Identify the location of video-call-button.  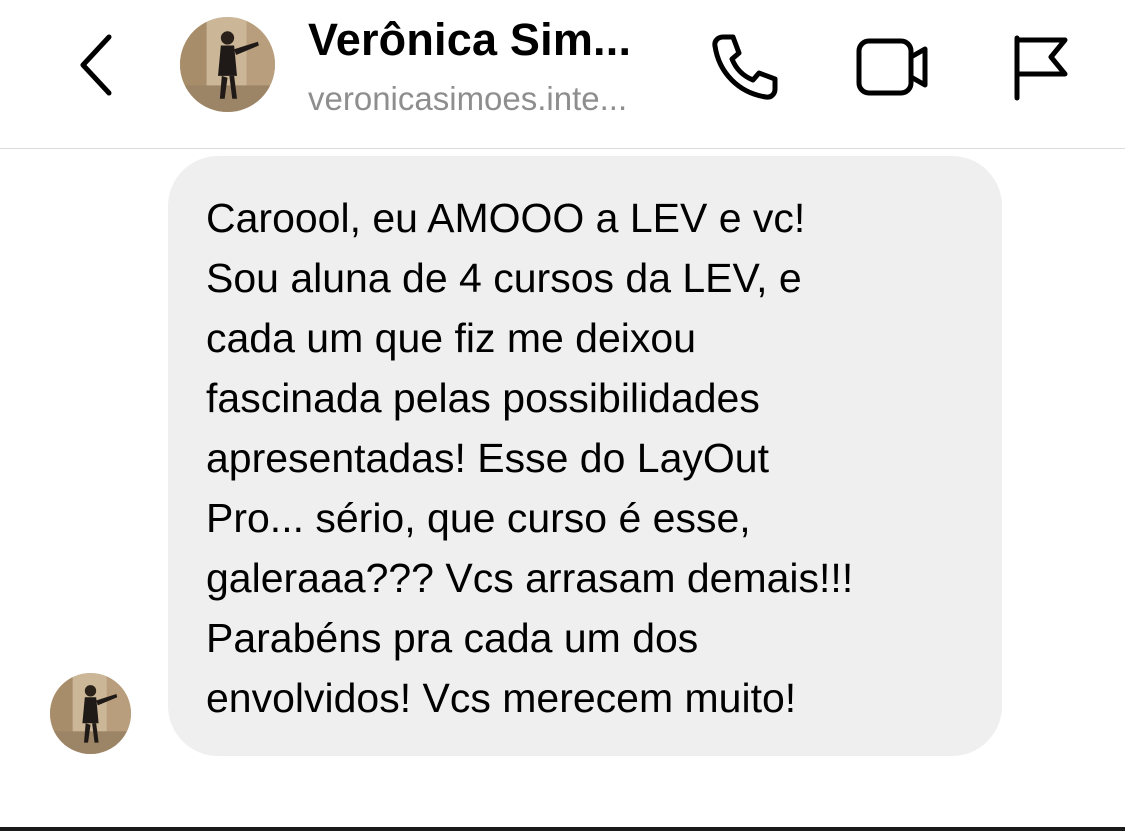
(892, 67).